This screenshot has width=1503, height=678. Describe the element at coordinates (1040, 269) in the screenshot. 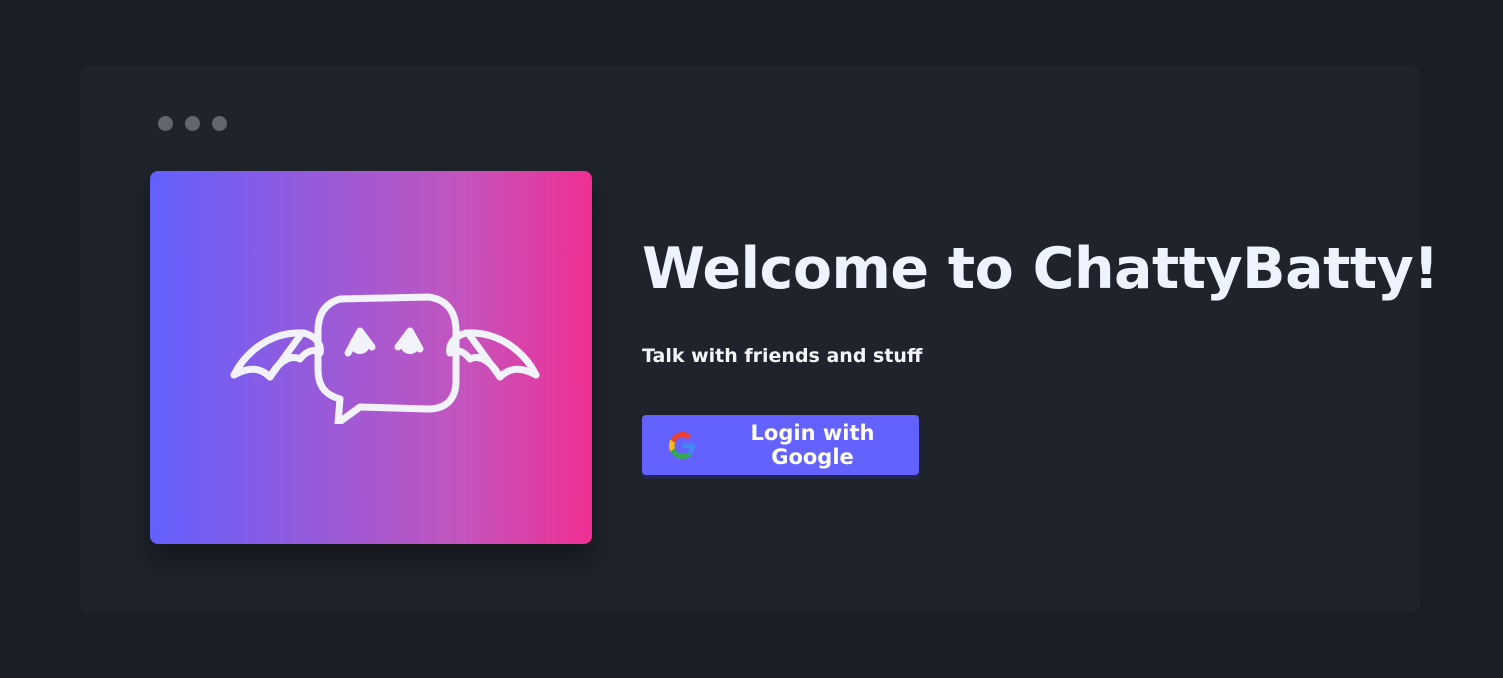

I see `welcome-title: Welcome to ChattyBatty!` at that location.